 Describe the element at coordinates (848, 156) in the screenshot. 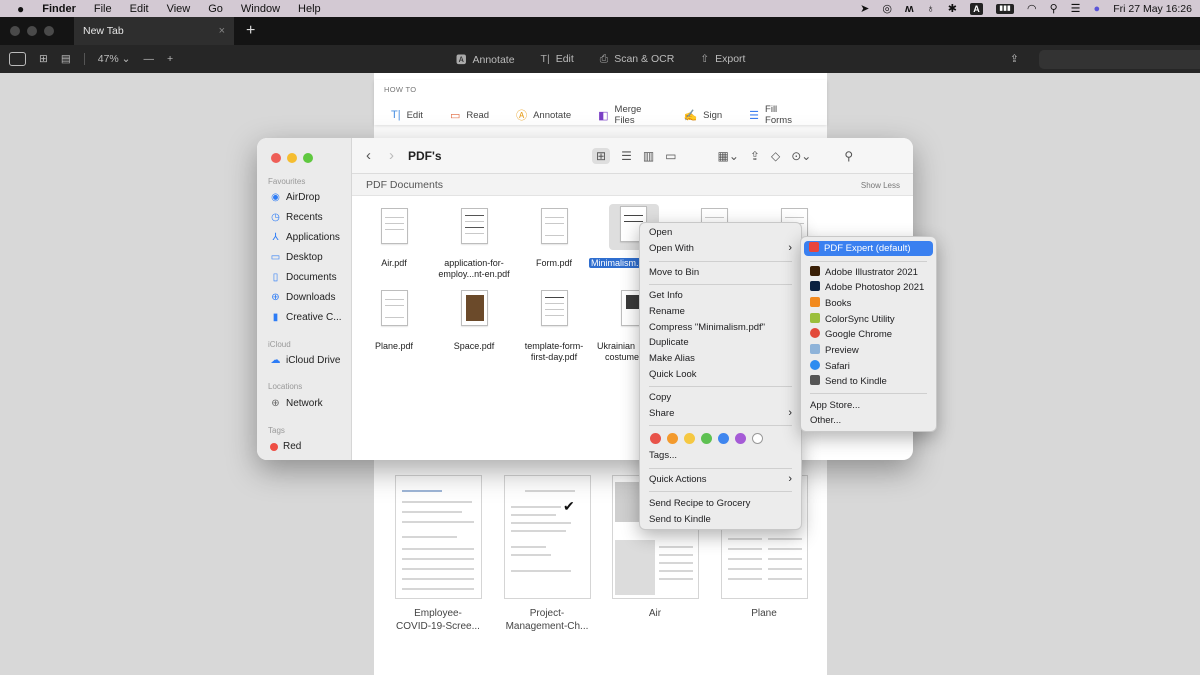

I see `search-icon: ⚲` at that location.